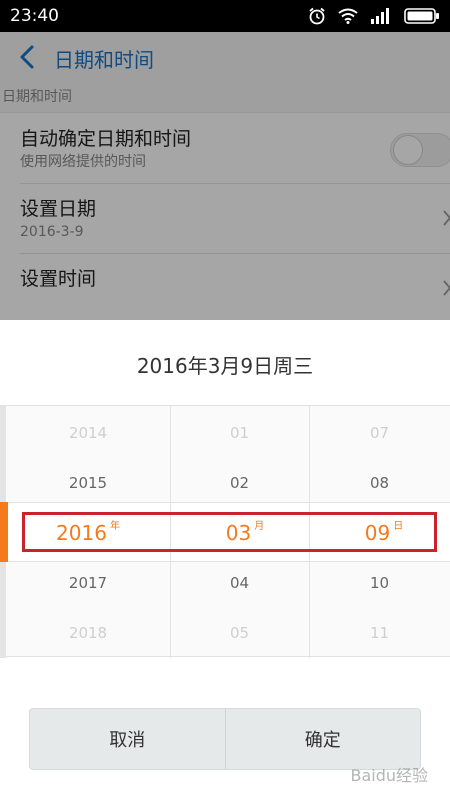  I want to click on signal-icon, so click(380, 16).